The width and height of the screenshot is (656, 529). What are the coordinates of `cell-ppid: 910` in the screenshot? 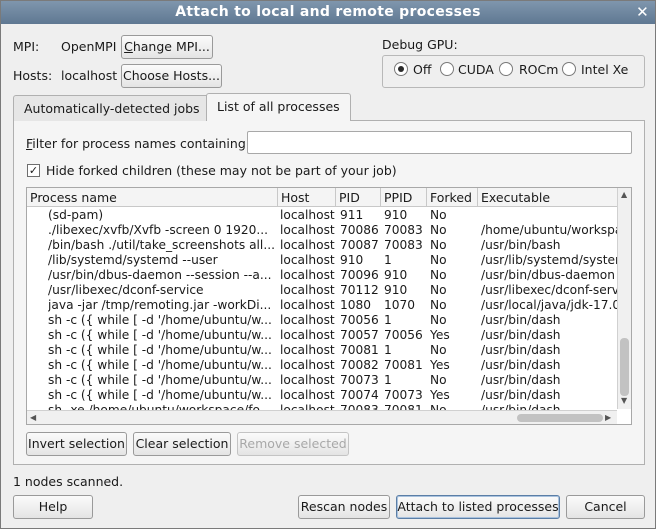 It's located at (396, 290).